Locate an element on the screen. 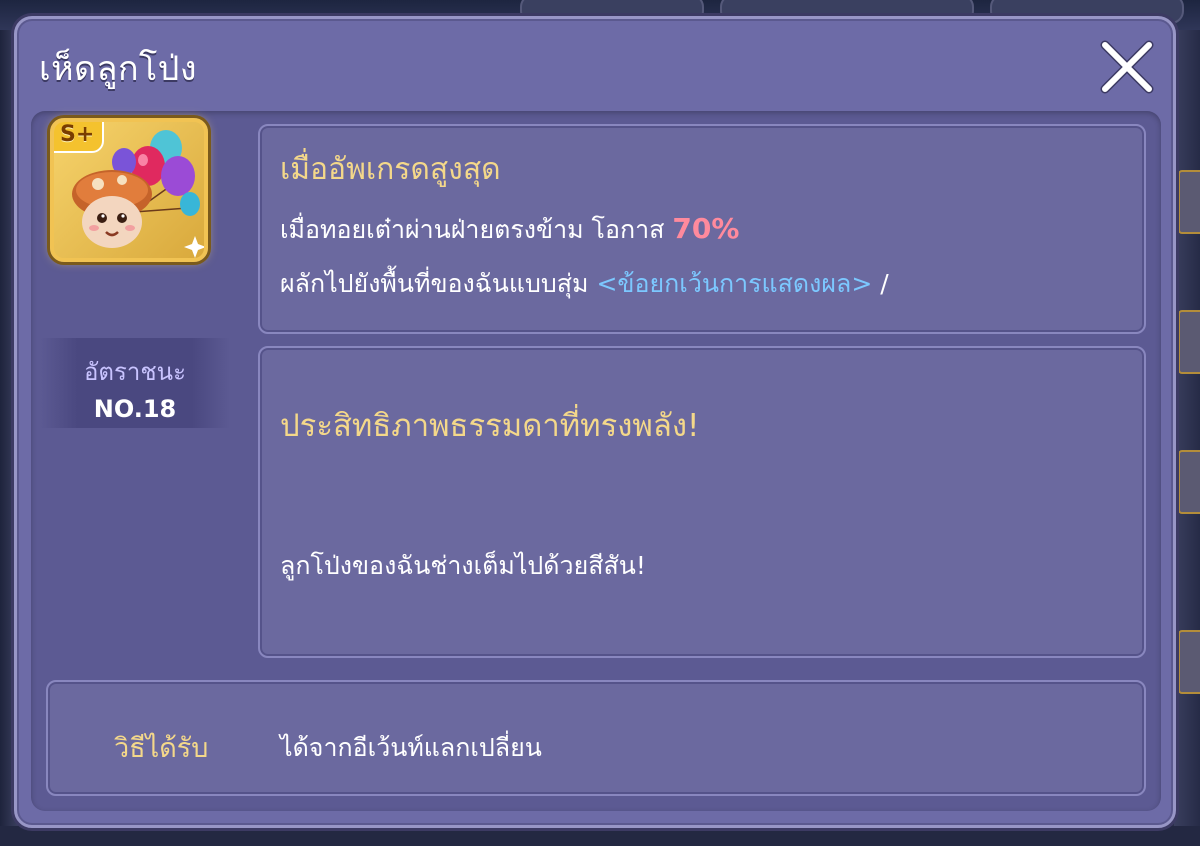 This screenshot has width=1200, height=846. close-button is located at coordinates (1127, 67).